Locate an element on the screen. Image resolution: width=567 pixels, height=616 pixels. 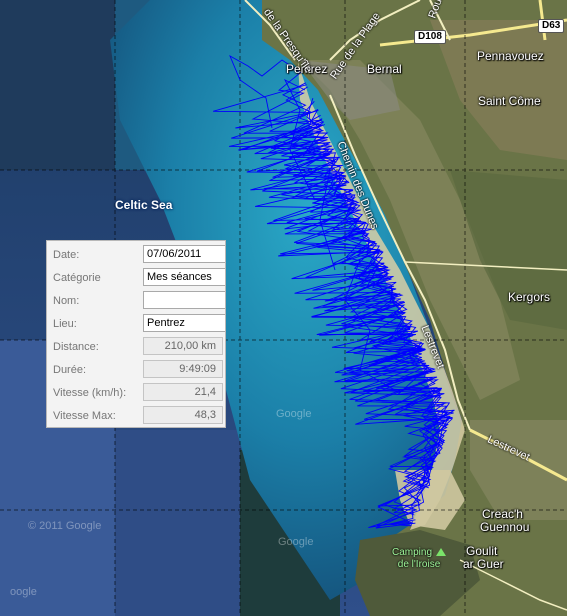
distance-row: Distance: 210,00 km is located at coordinates (136, 348).